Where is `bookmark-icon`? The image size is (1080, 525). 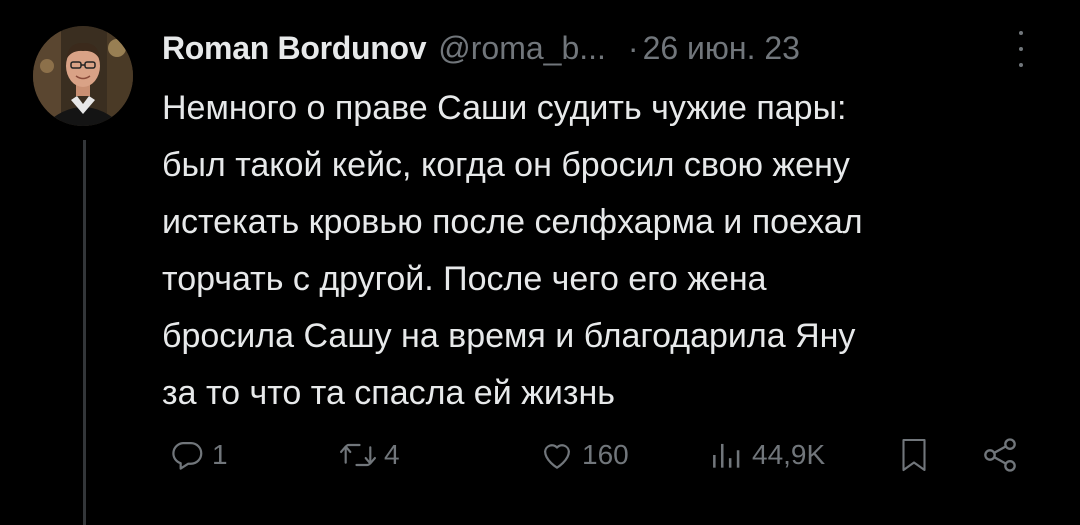
bookmark-icon is located at coordinates (914, 455).